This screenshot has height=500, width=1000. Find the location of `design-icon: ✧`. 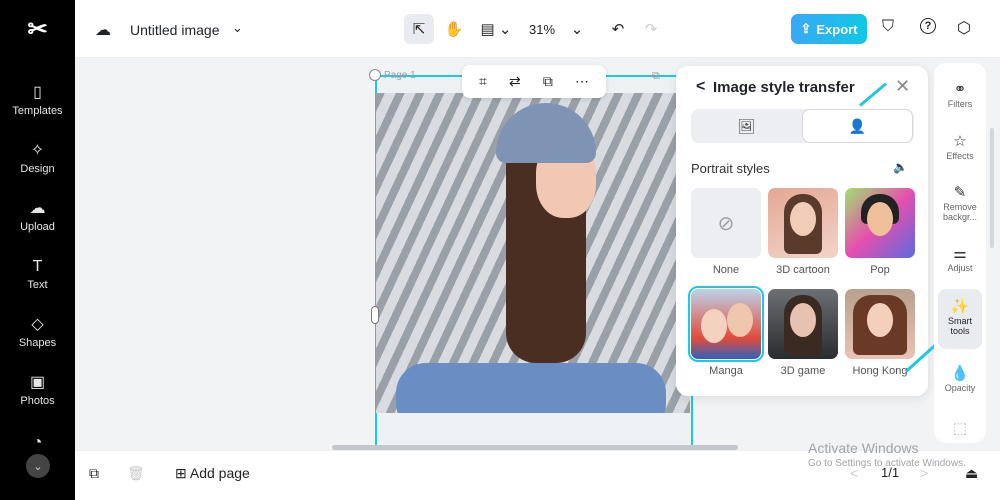

design-icon: ✧ is located at coordinates (37, 150).